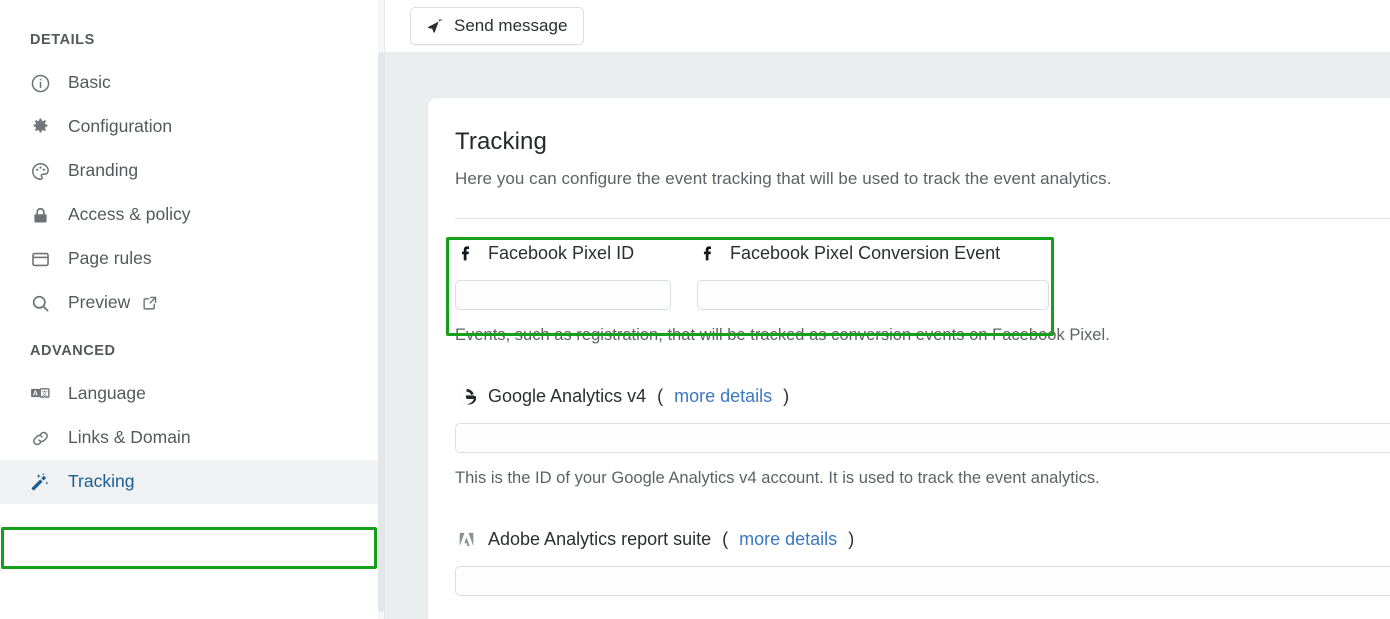  I want to click on sidebar-item-label: Links & Domain, so click(129, 437).